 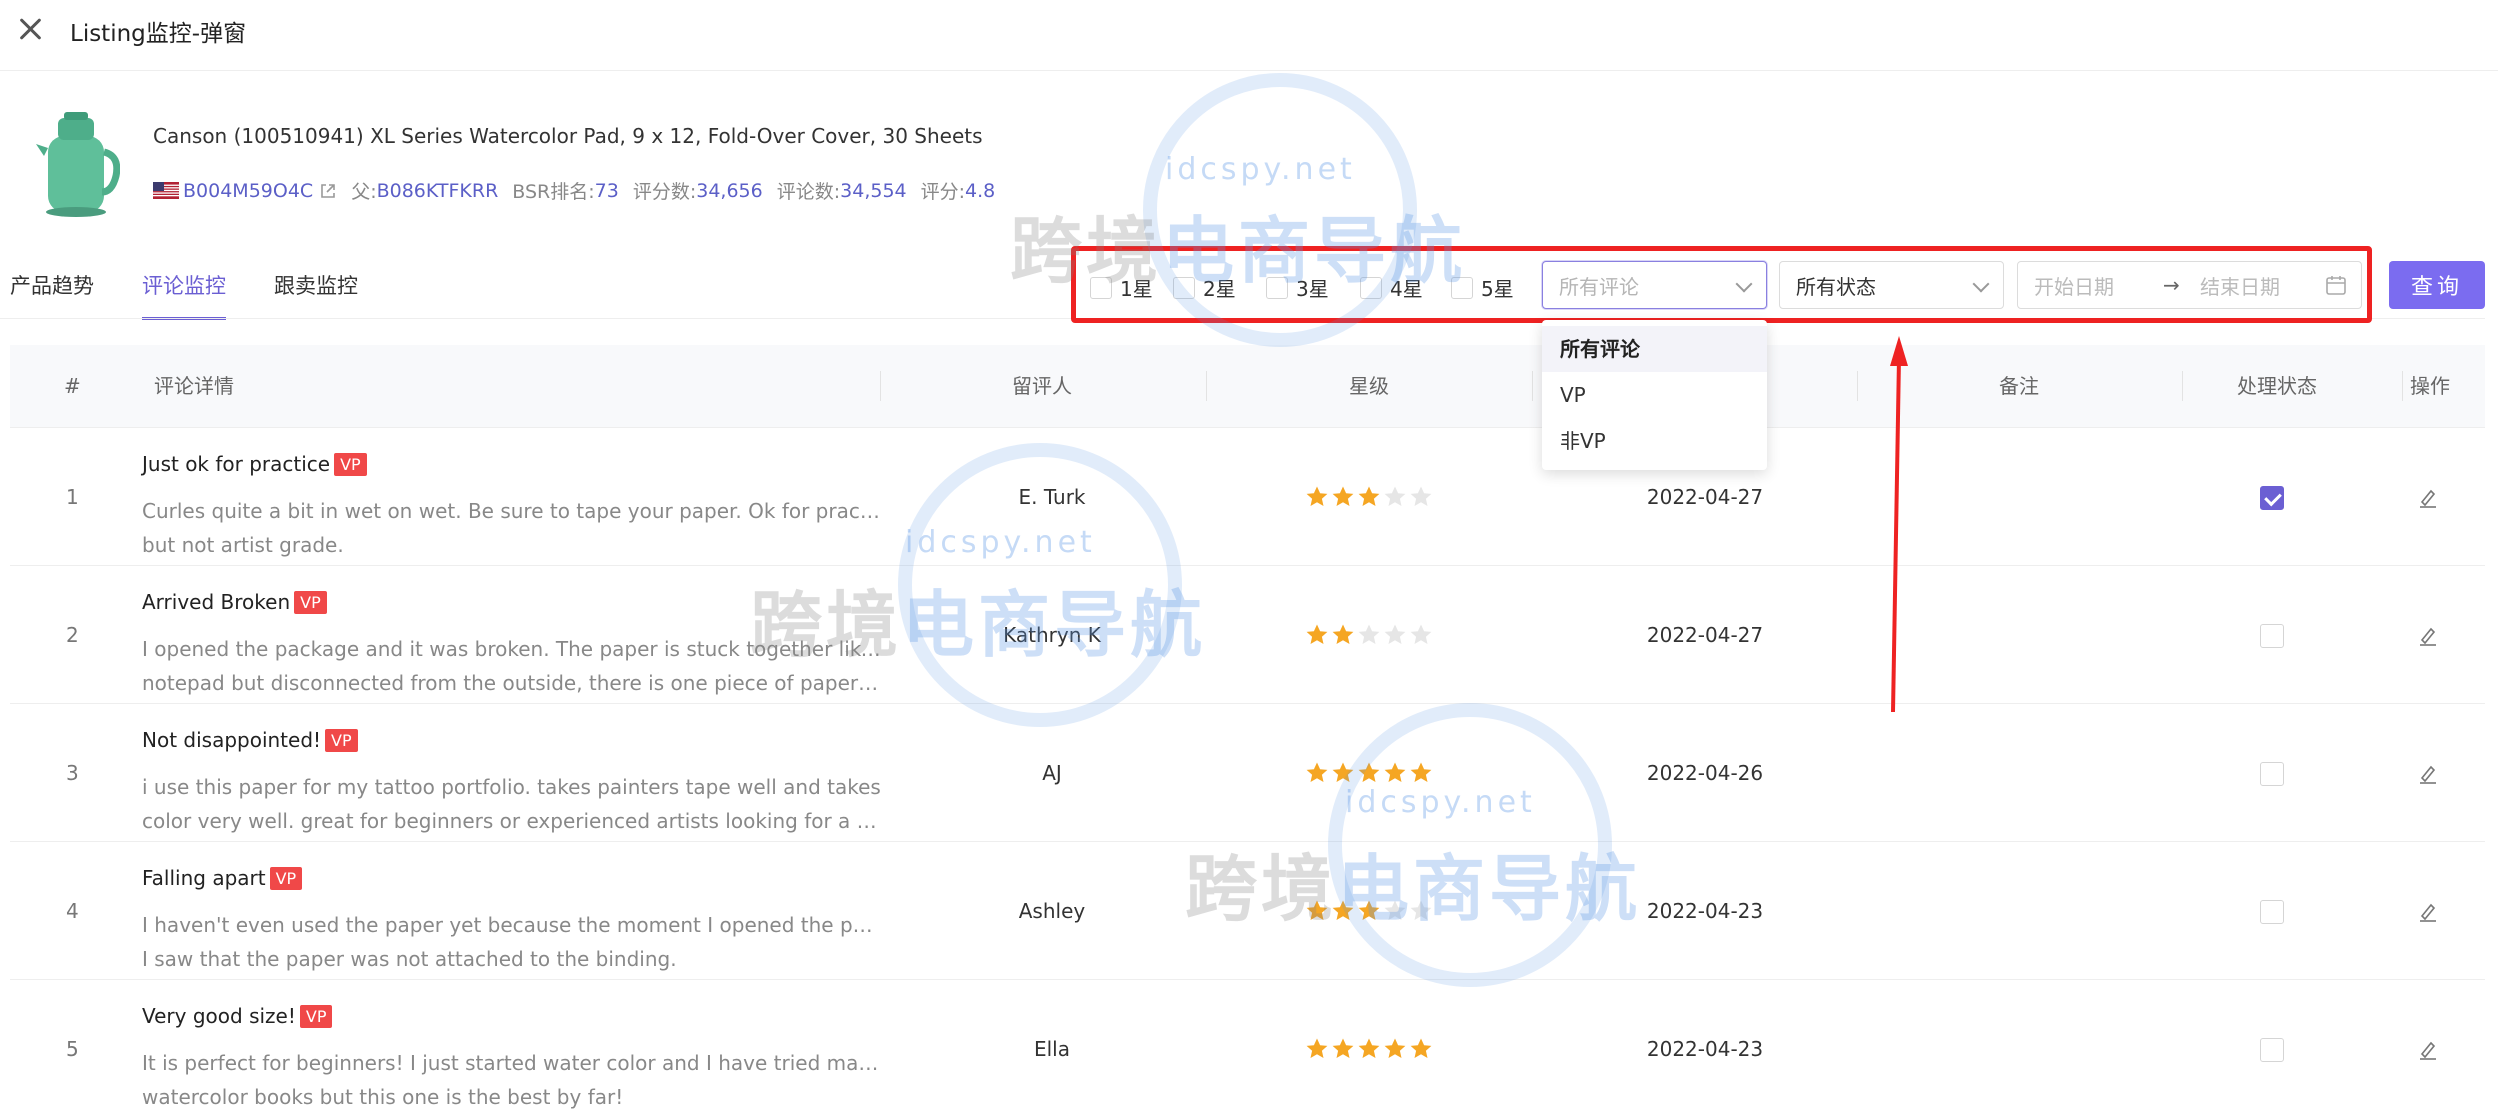 What do you see at coordinates (250, 740) in the screenshot?
I see `review-title: Not disappointed! VP` at bounding box center [250, 740].